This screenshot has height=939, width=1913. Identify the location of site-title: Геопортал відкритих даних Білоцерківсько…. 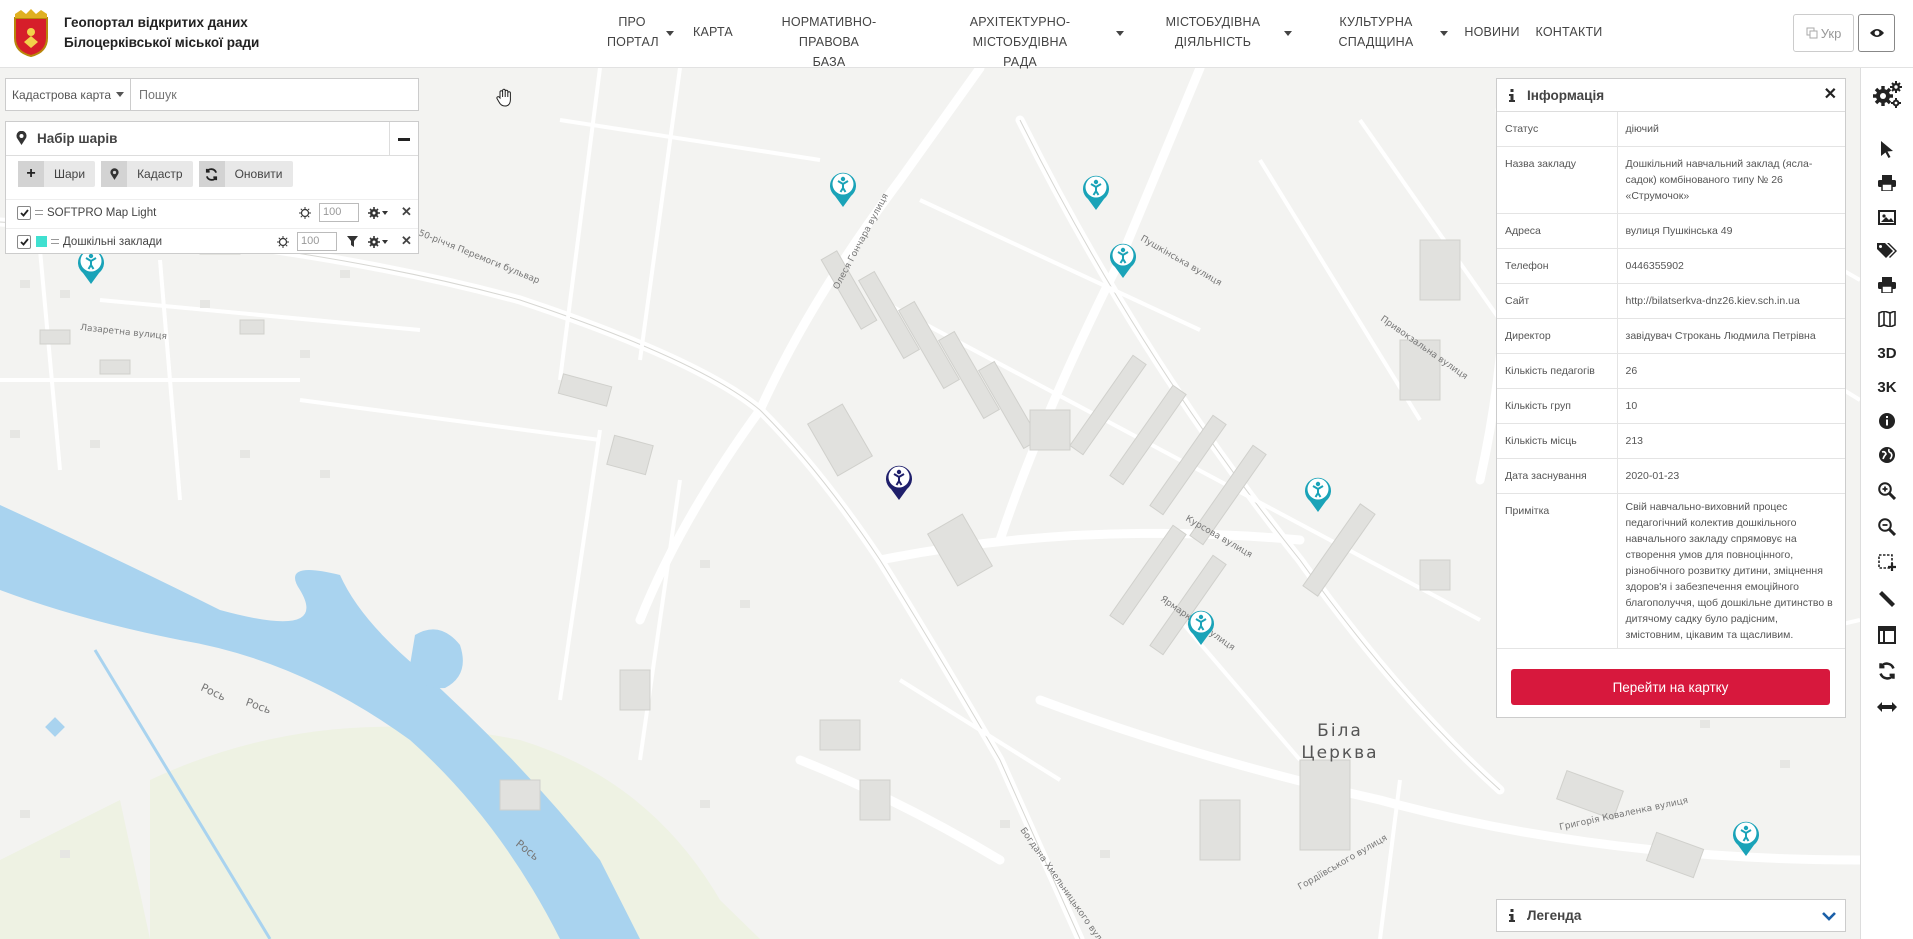
(161, 33).